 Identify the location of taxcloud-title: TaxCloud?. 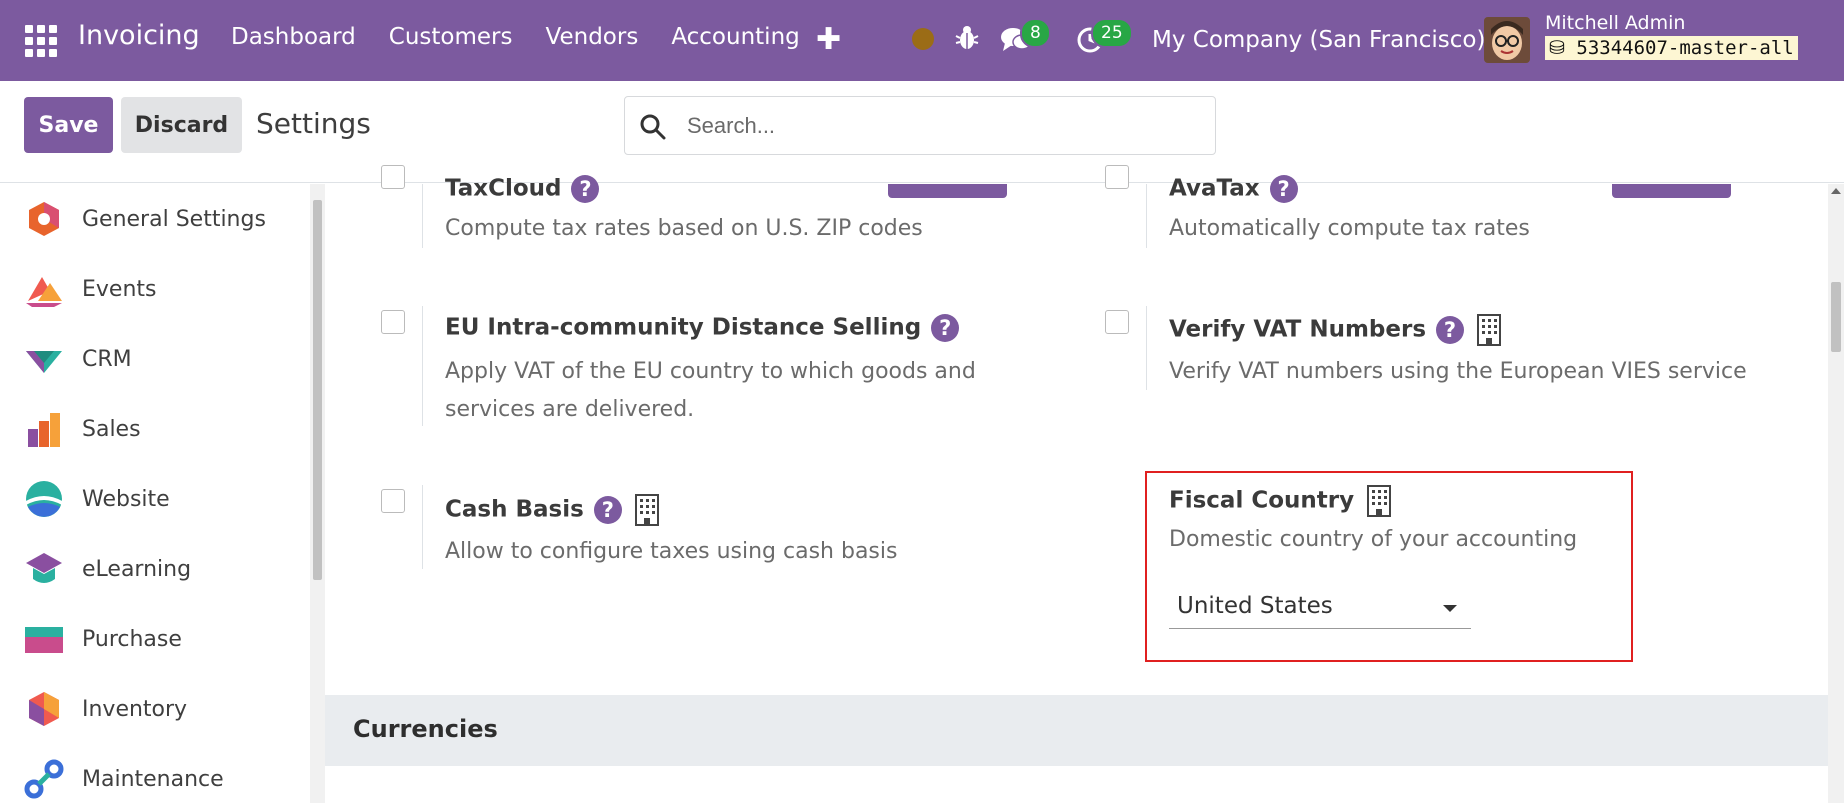
(522, 189).